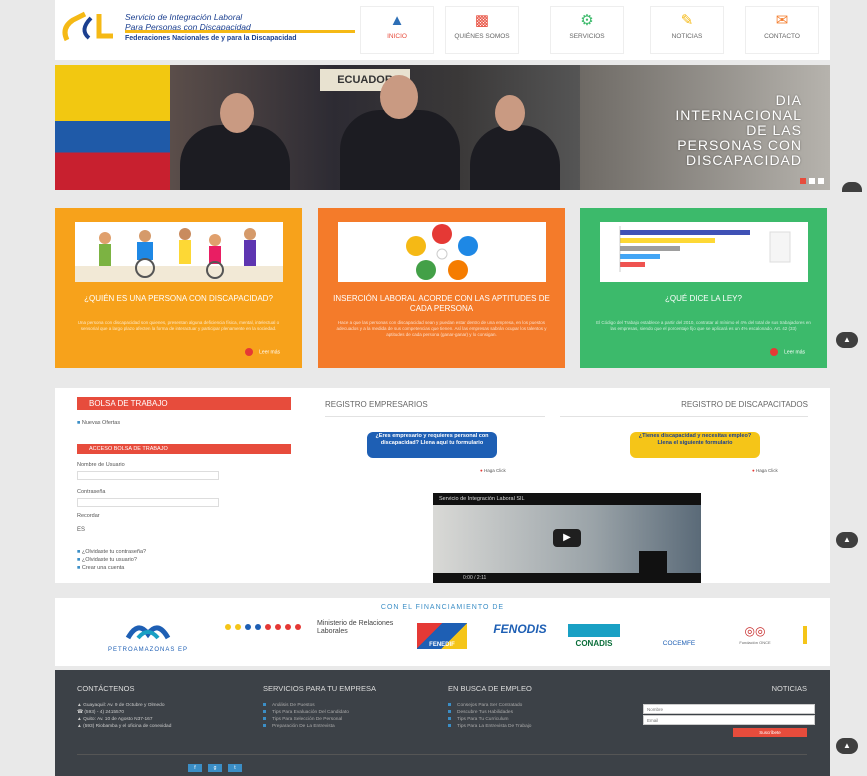 The image size is (867, 776). I want to click on footer-divider, so click(442, 754).